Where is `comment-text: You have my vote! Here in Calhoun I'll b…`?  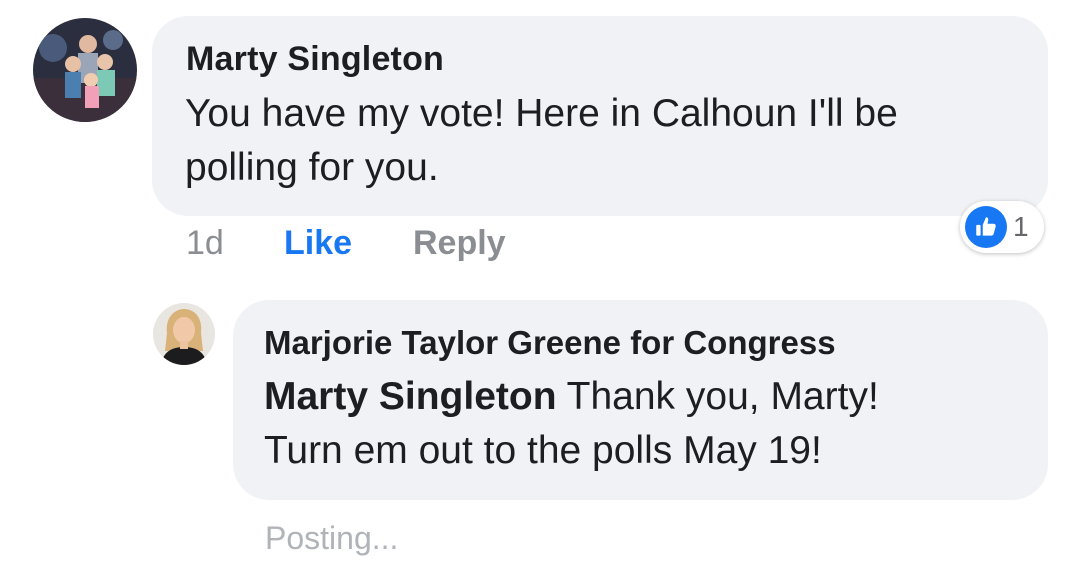
comment-text: You have my vote! Here in Calhoun I'll b… is located at coordinates (541, 141).